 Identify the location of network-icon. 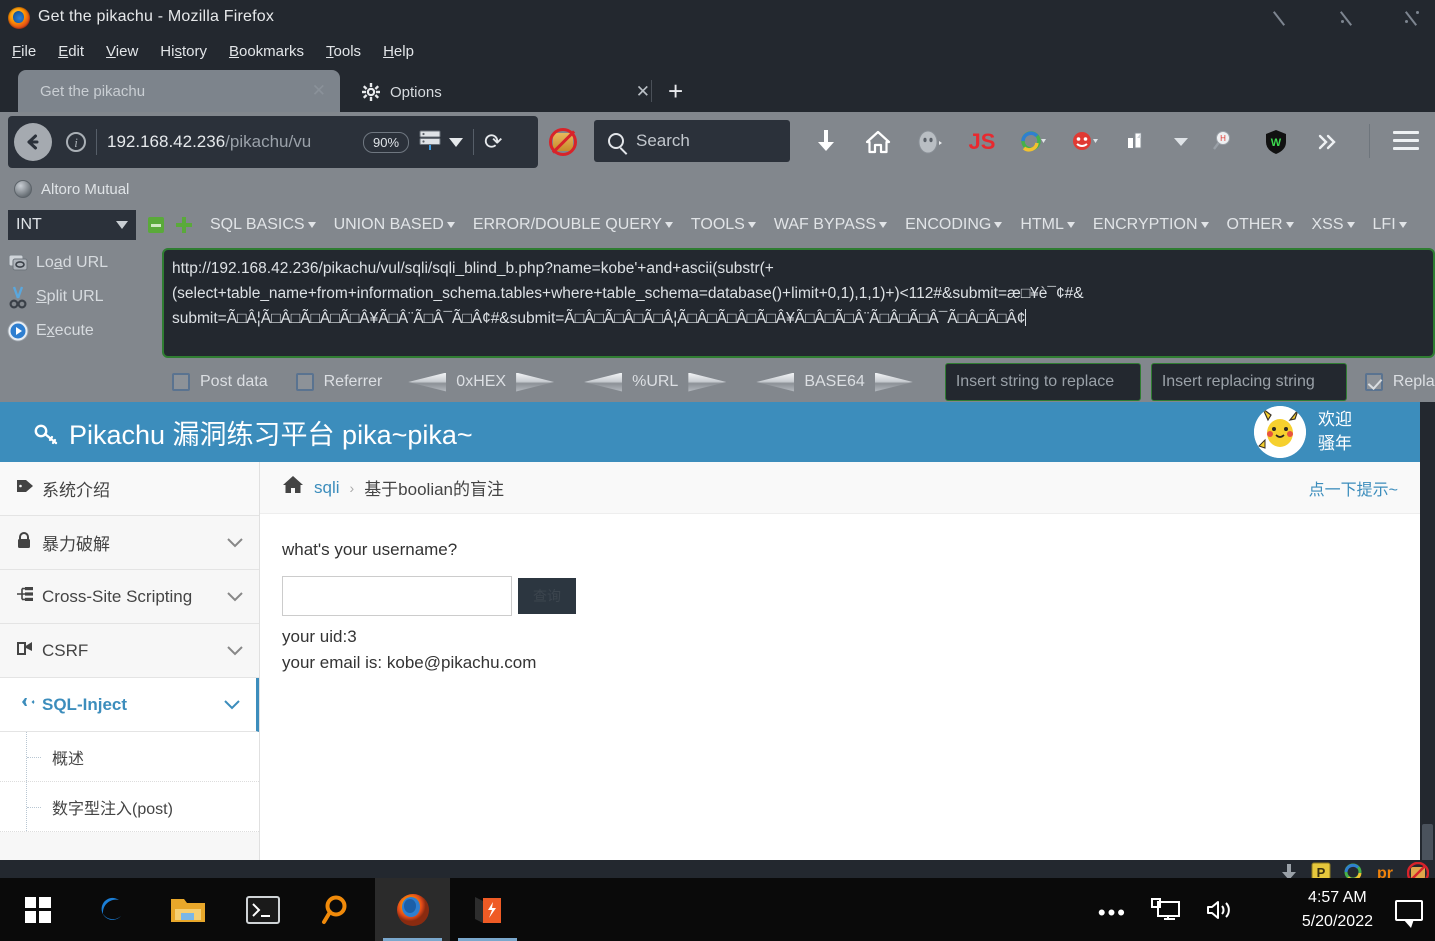
(1166, 912).